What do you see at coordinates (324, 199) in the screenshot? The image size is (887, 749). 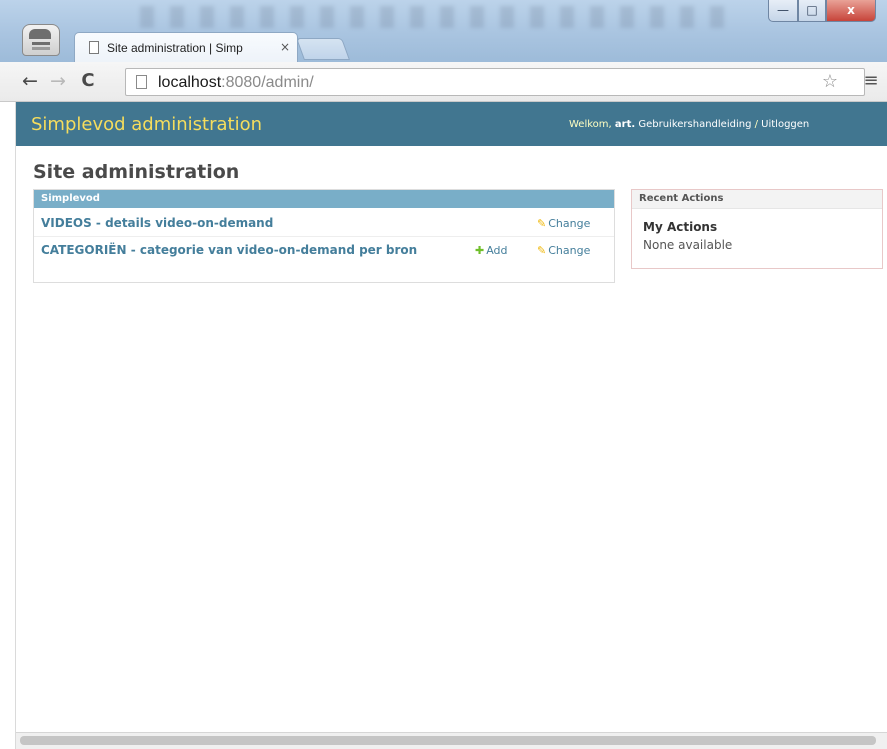 I see `app-caption-link: Simplevod` at bounding box center [324, 199].